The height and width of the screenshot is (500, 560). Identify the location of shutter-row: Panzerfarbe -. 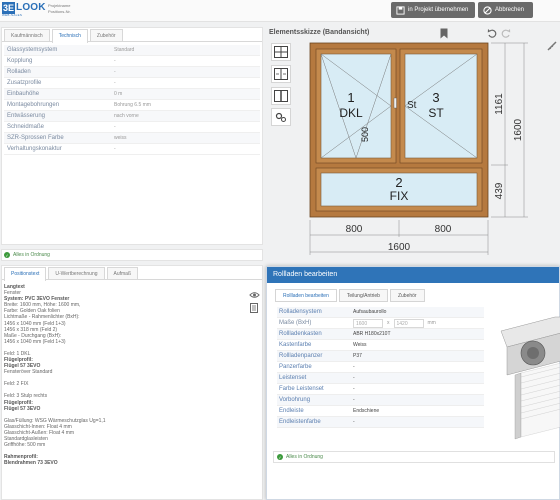
(380, 367).